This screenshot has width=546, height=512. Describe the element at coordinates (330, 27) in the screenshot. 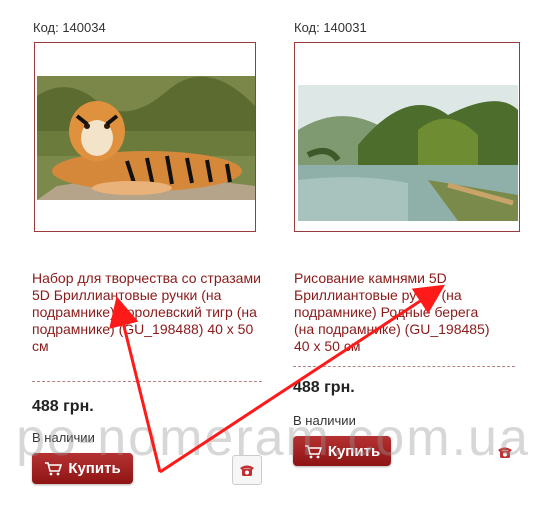

I see `product-code: Код: 140031` at that location.